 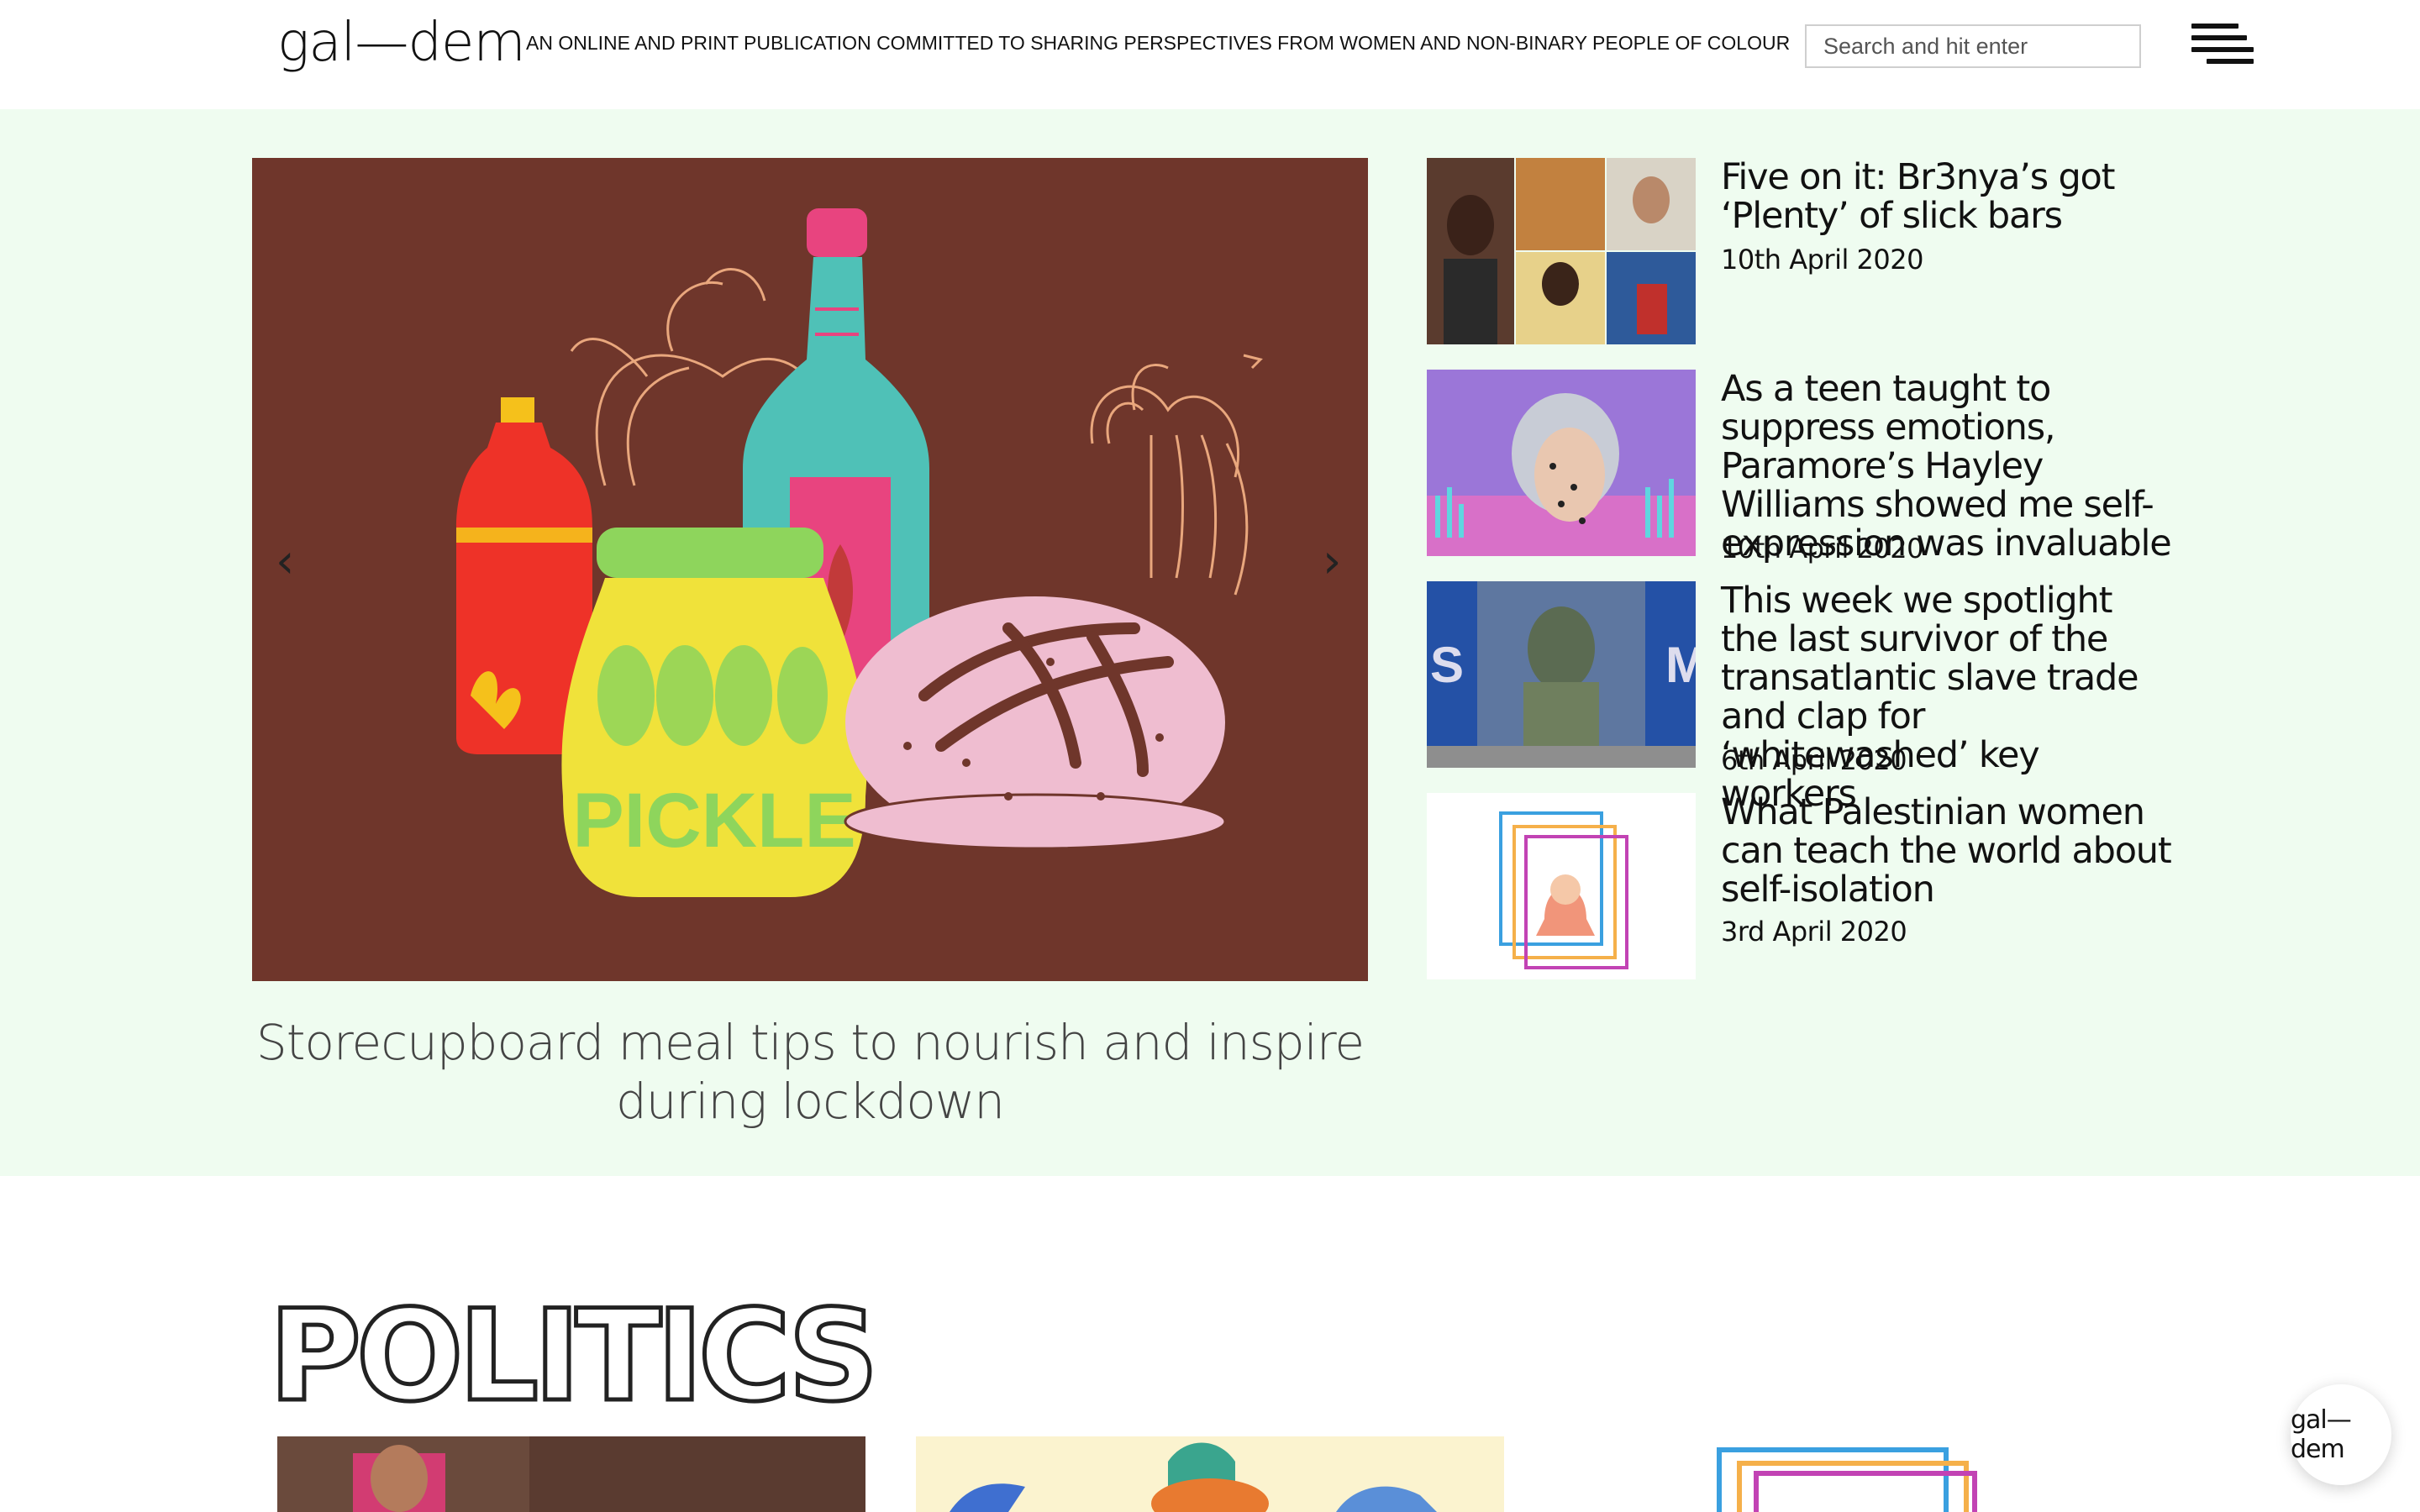 I want to click on slider-prev-arrow: ‹, so click(x=285, y=561).